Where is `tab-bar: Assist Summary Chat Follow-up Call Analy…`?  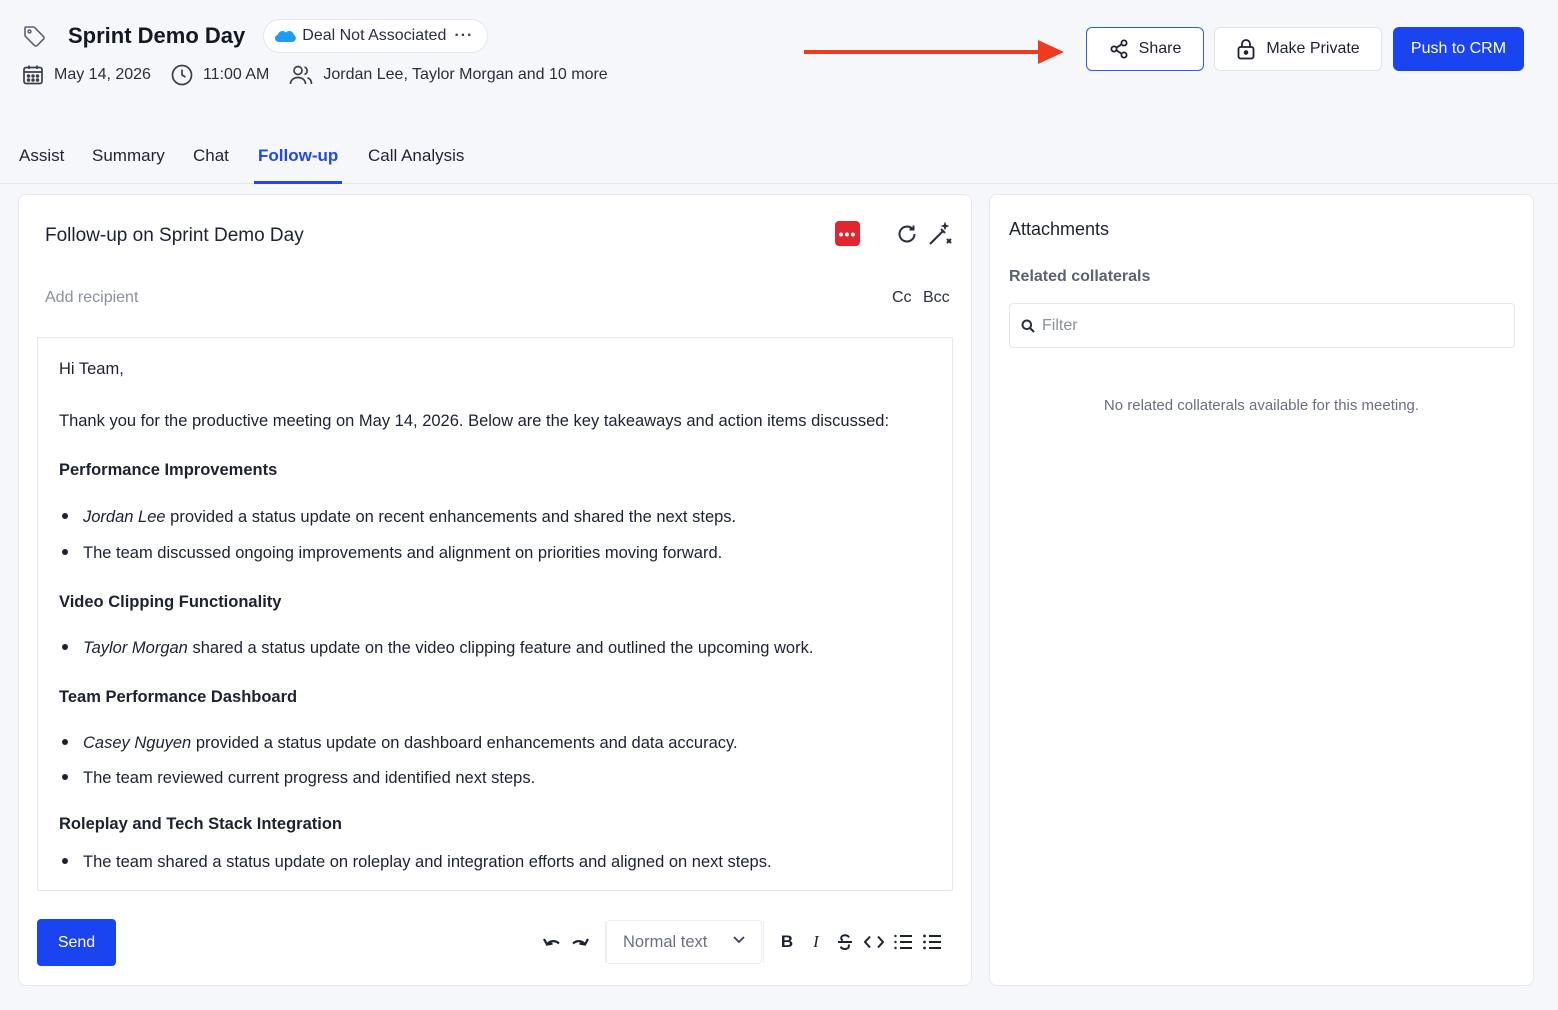
tab-bar: Assist Summary Chat Follow-up Call Analy… is located at coordinates (779, 161).